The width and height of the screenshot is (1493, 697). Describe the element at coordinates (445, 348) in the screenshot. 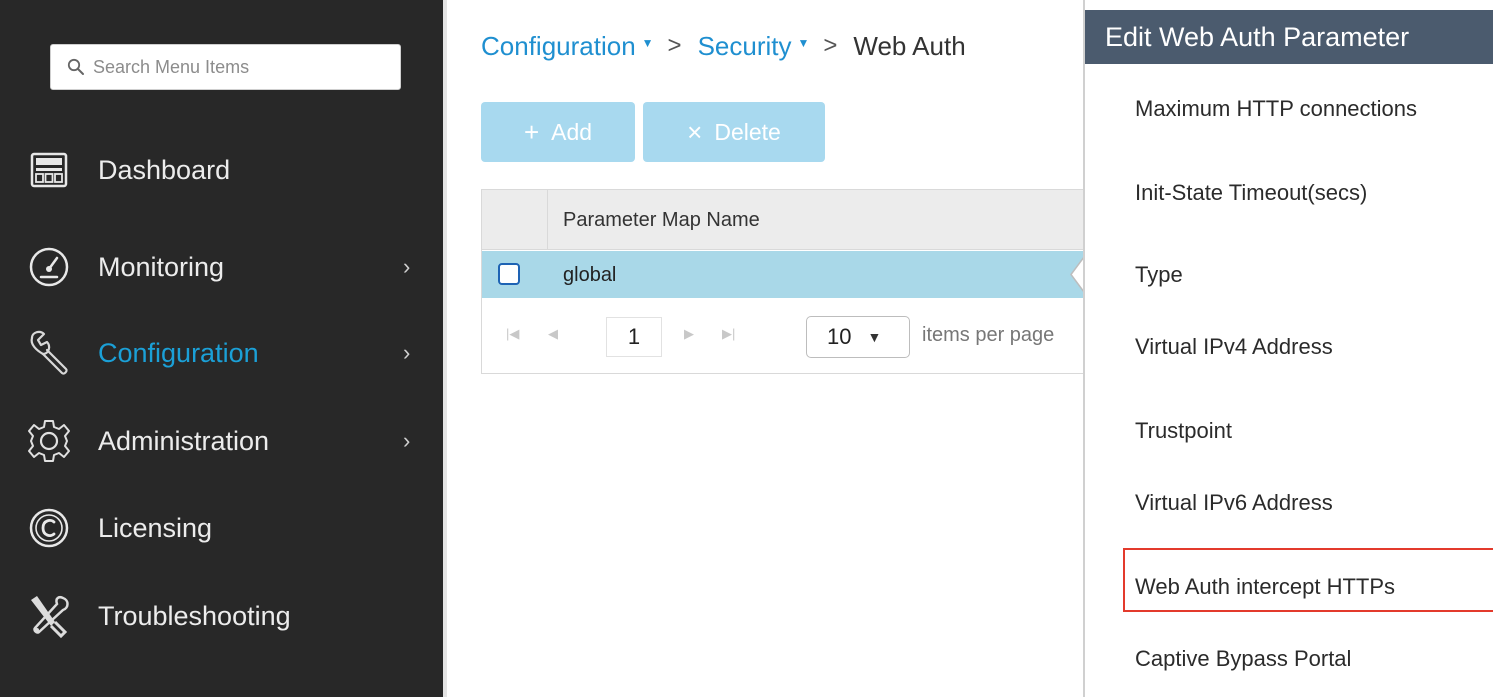

I see `sidebar-divider` at that location.